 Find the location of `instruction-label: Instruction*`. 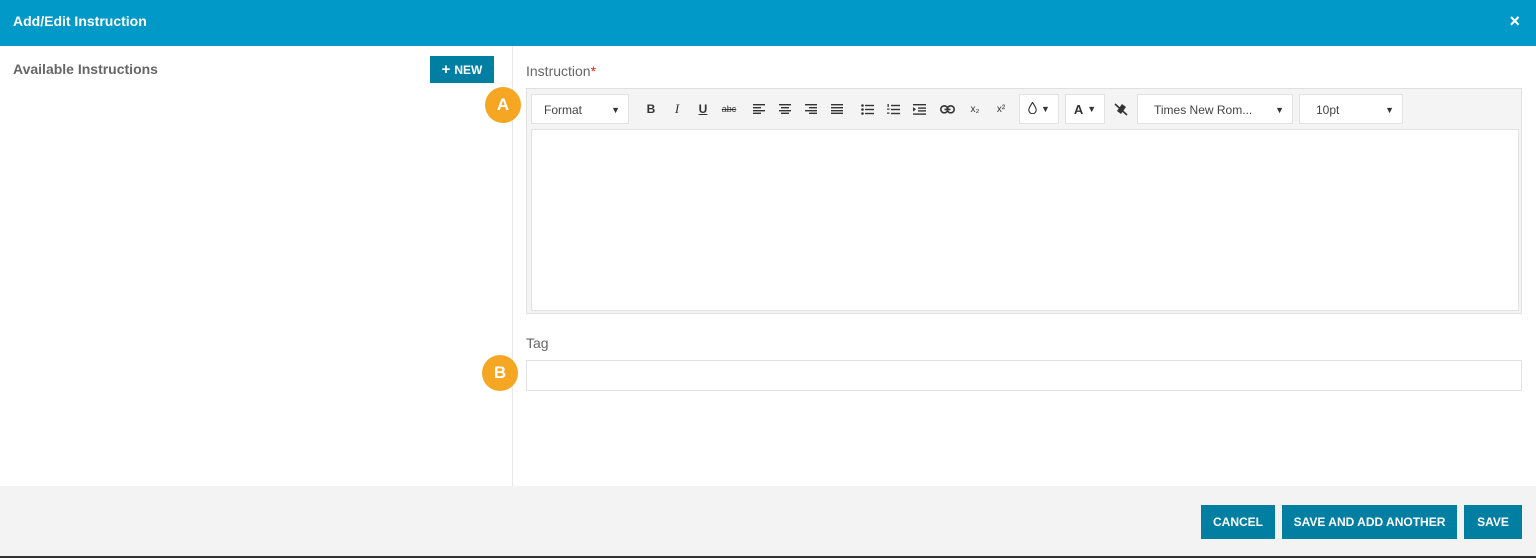

instruction-label: Instruction* is located at coordinates (561, 71).